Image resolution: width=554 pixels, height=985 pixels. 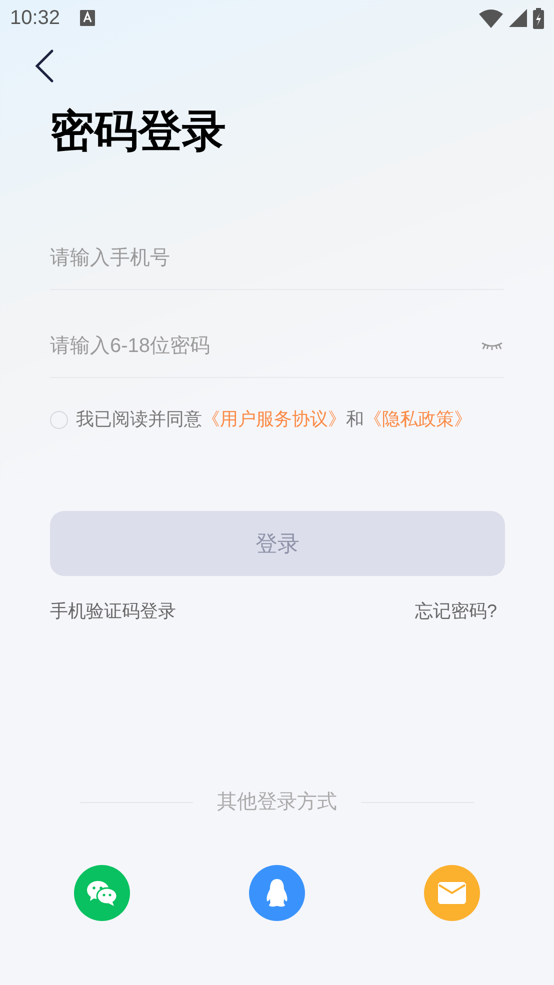 I want to click on forgot-password-link: 忘记密码?, so click(x=455, y=611).